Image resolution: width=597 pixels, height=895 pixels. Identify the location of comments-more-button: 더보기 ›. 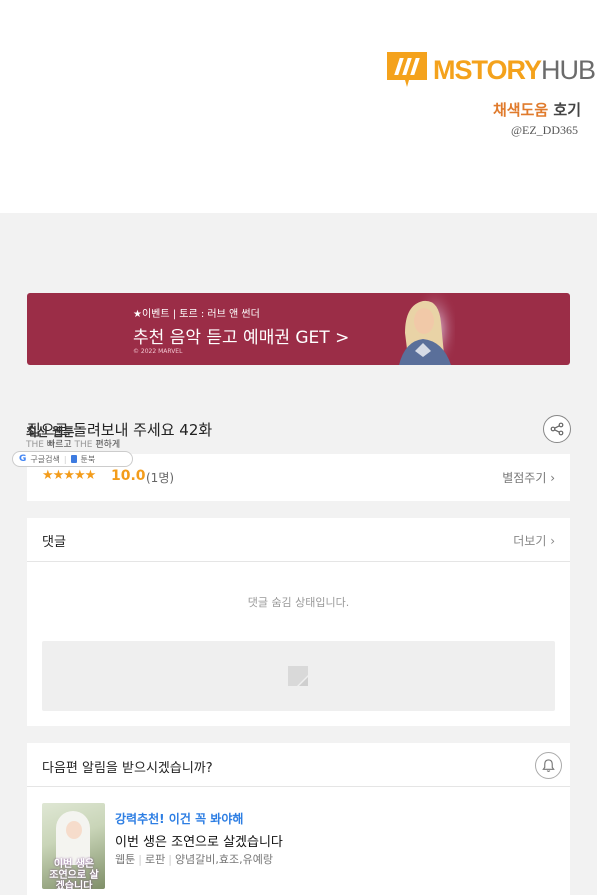
(534, 540).